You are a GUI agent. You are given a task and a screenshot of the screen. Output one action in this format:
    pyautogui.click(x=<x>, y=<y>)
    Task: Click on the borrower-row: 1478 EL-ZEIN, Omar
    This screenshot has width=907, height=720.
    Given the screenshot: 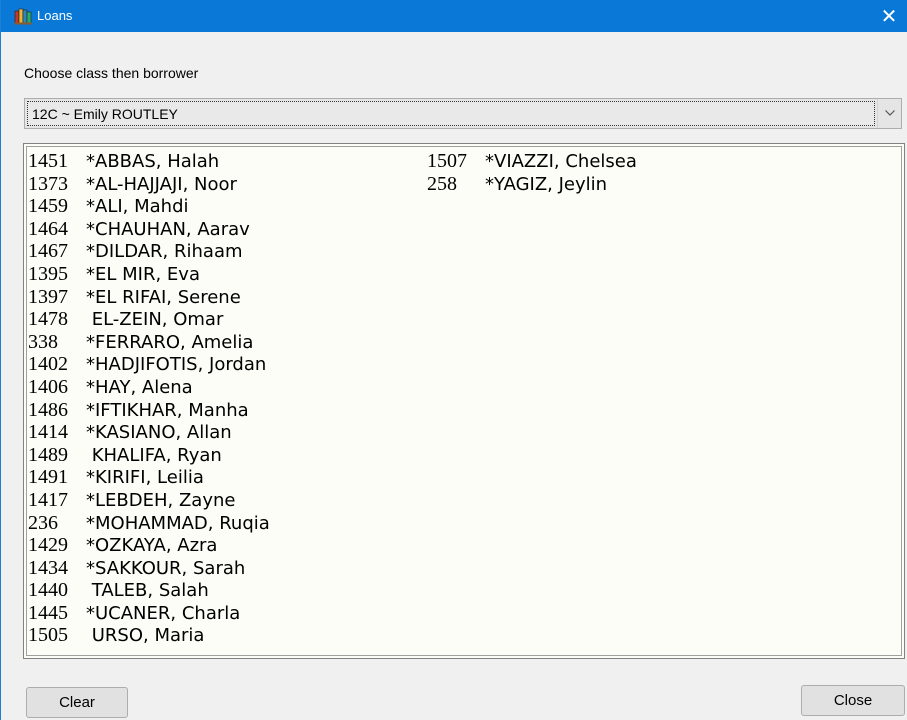 What is the action you would take?
    pyautogui.click(x=149, y=319)
    